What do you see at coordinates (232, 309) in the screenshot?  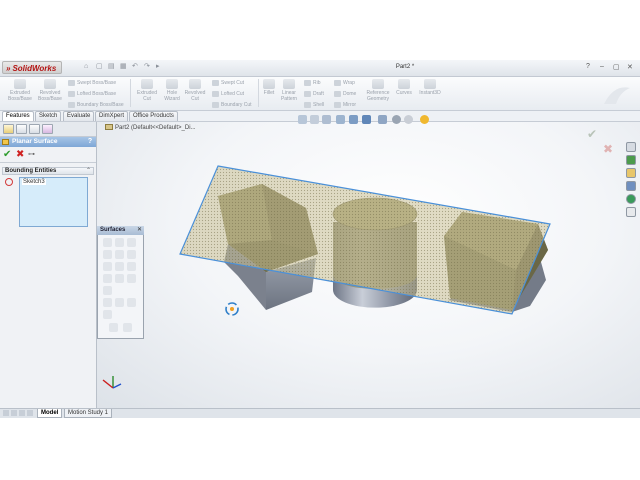 I see `rotate-cursor-icon` at bounding box center [232, 309].